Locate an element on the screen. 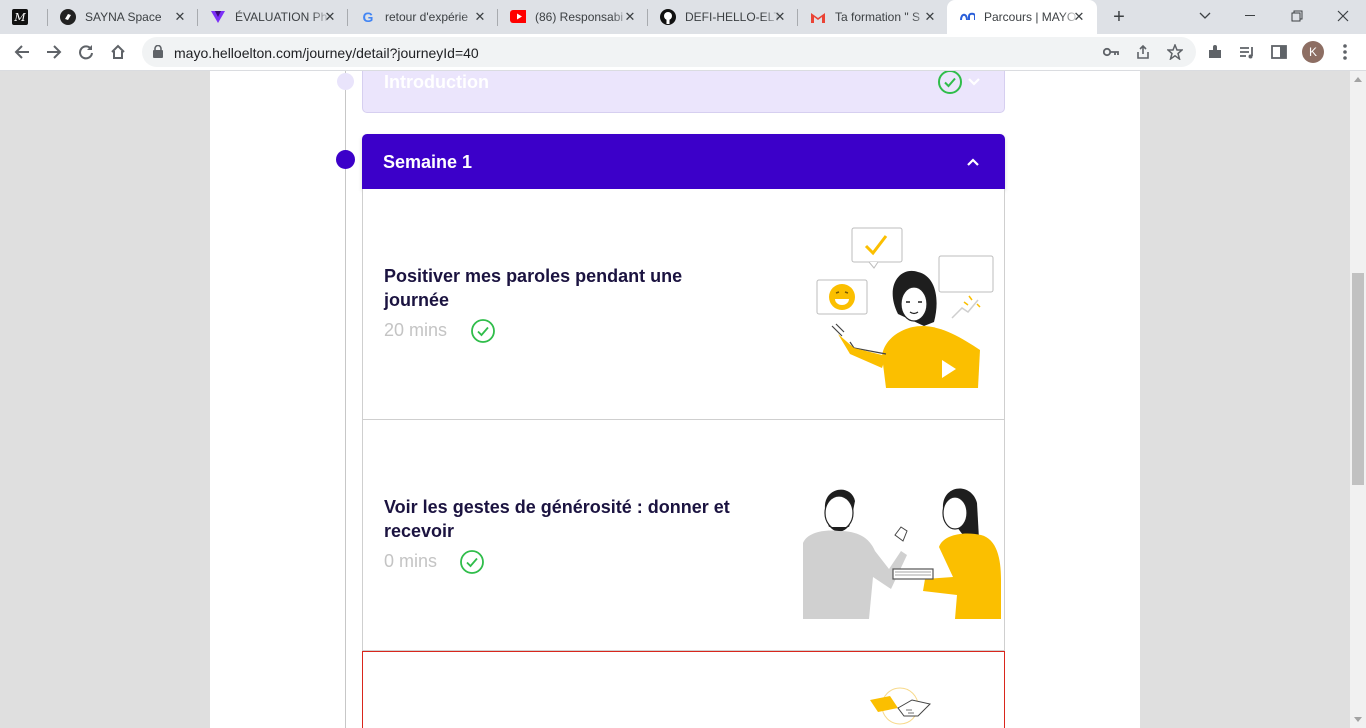 The width and height of the screenshot is (1366, 728). positive-speech-illustration is located at coordinates (905, 307).